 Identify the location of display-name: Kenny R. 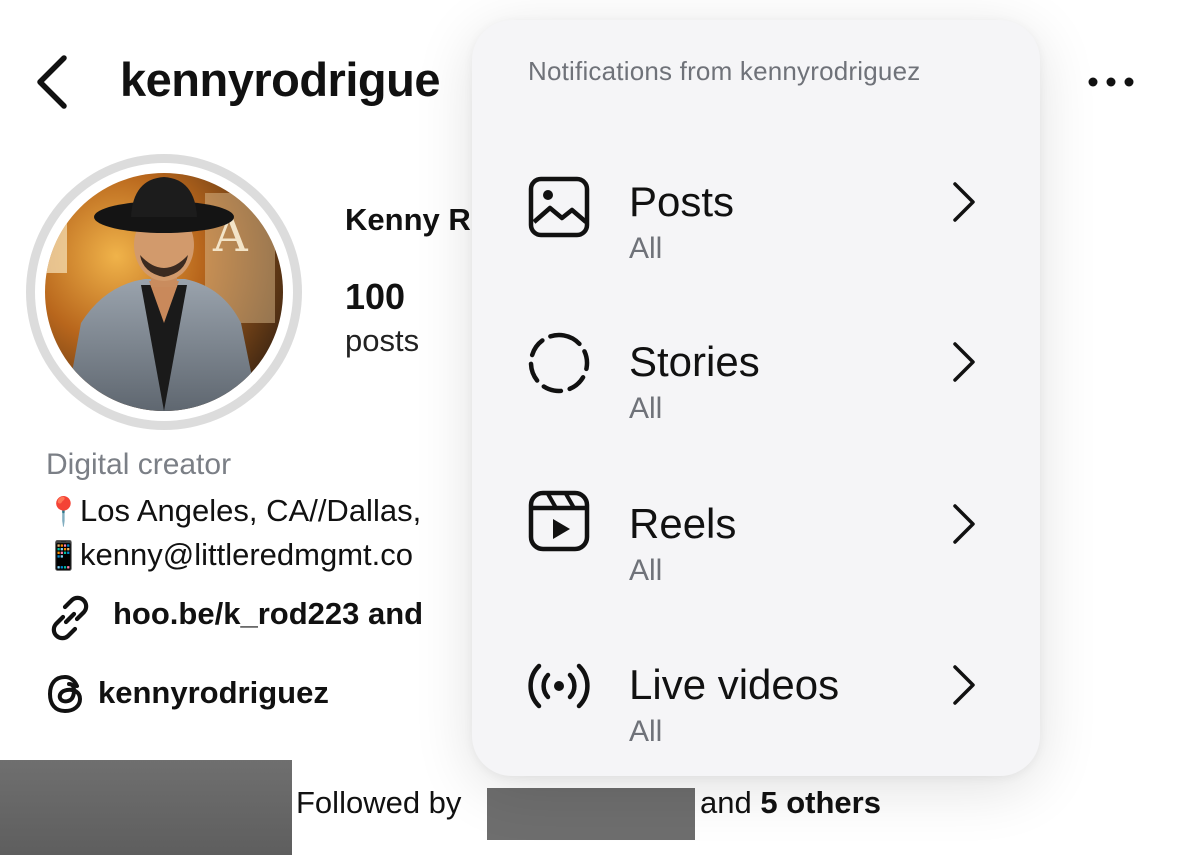
(408, 219).